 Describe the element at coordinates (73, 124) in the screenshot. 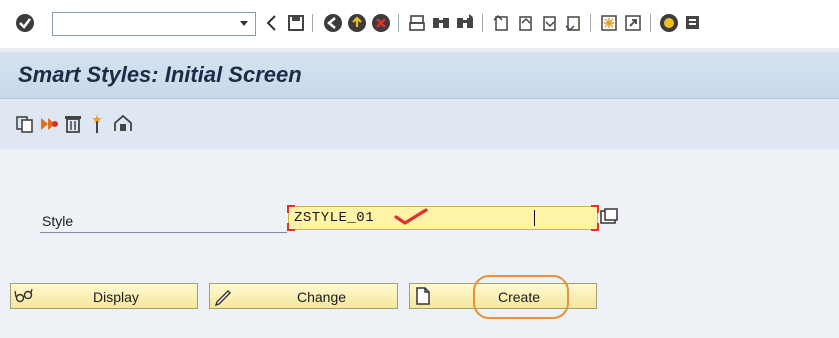

I see `delete-icon` at that location.